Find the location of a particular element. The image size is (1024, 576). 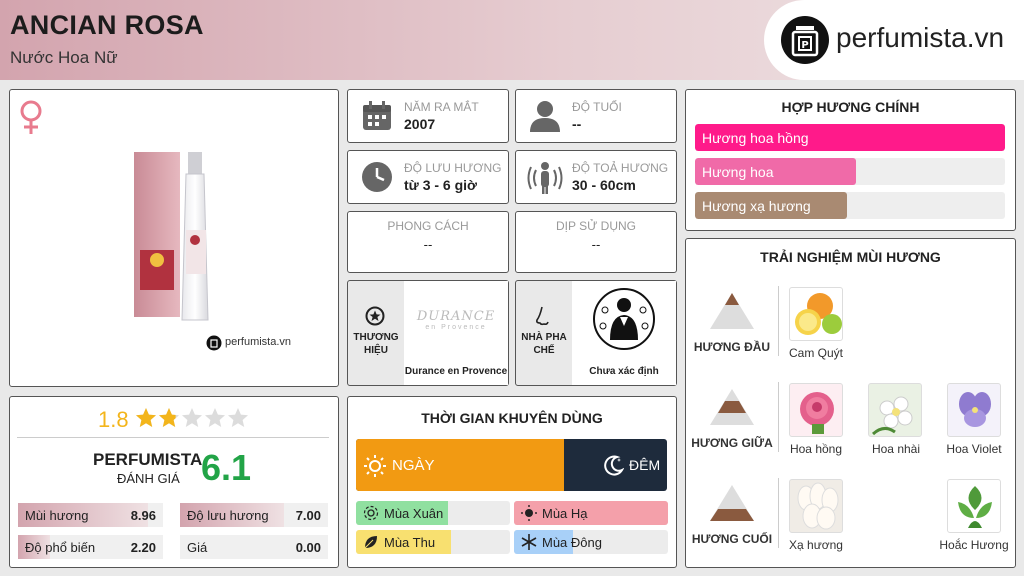

pyramid-base-icon is located at coordinates (732, 503).